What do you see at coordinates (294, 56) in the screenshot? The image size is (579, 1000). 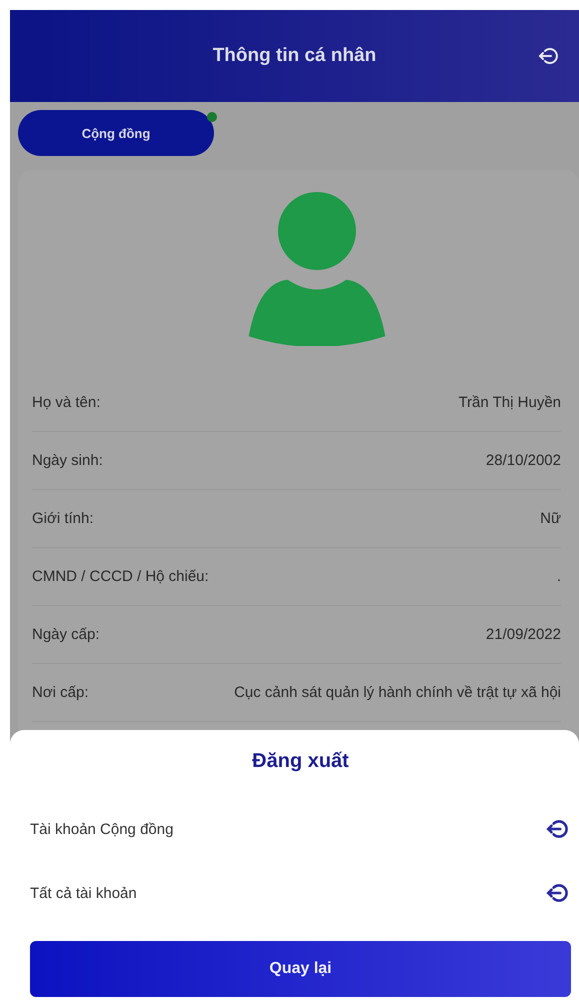 I see `screen-title: Thông tin cá nhân` at bounding box center [294, 56].